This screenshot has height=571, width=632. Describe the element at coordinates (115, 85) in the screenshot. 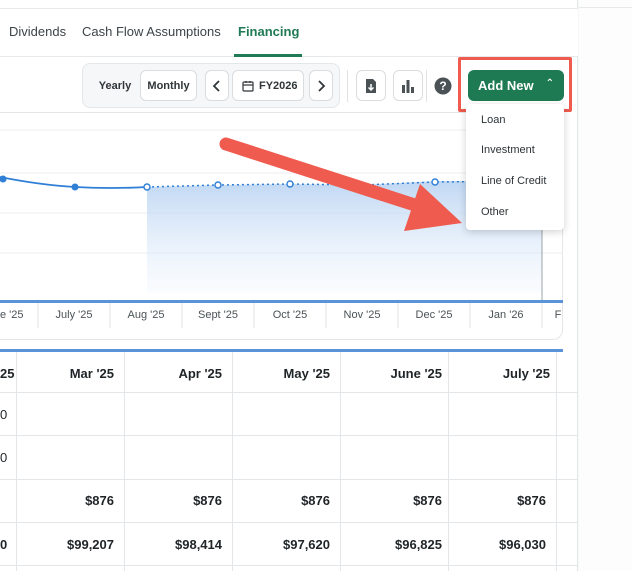

I see `yearly-button: Yearly` at that location.